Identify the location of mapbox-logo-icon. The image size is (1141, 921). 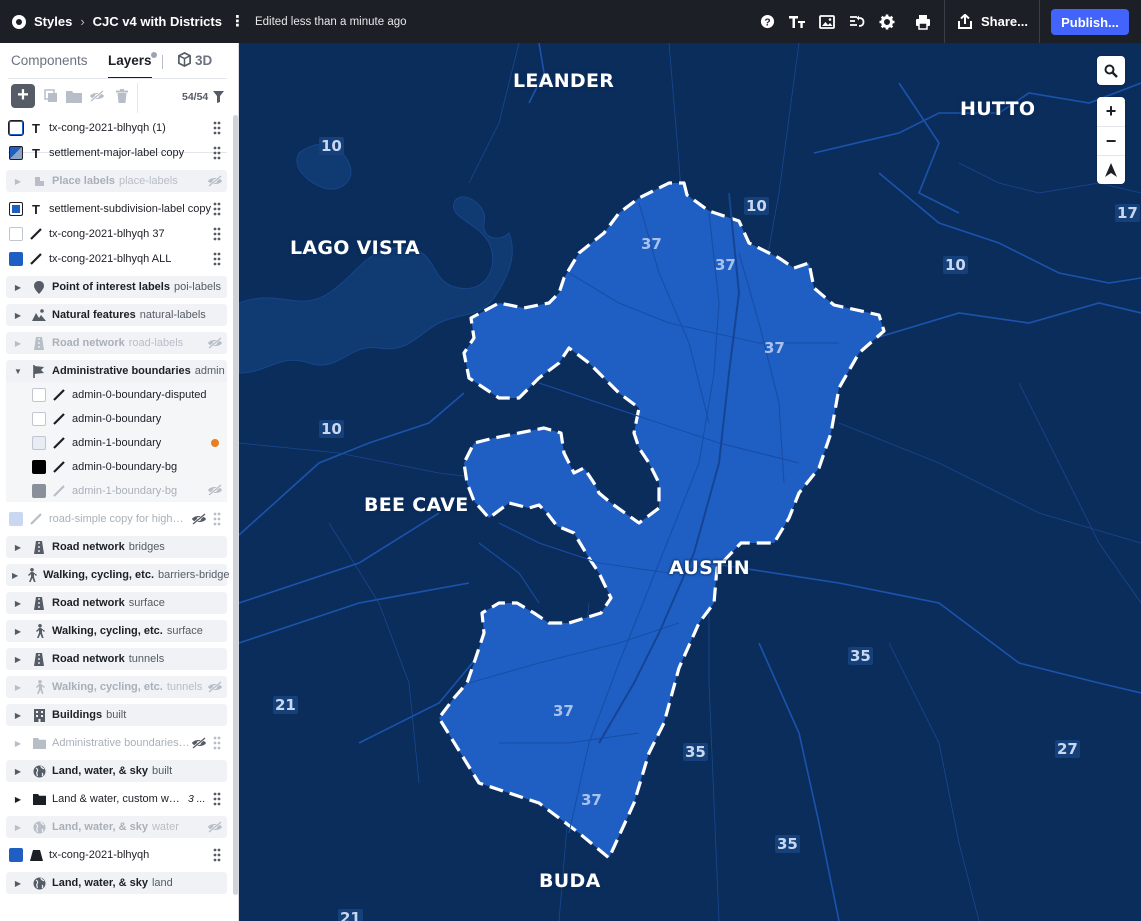
(19, 21).